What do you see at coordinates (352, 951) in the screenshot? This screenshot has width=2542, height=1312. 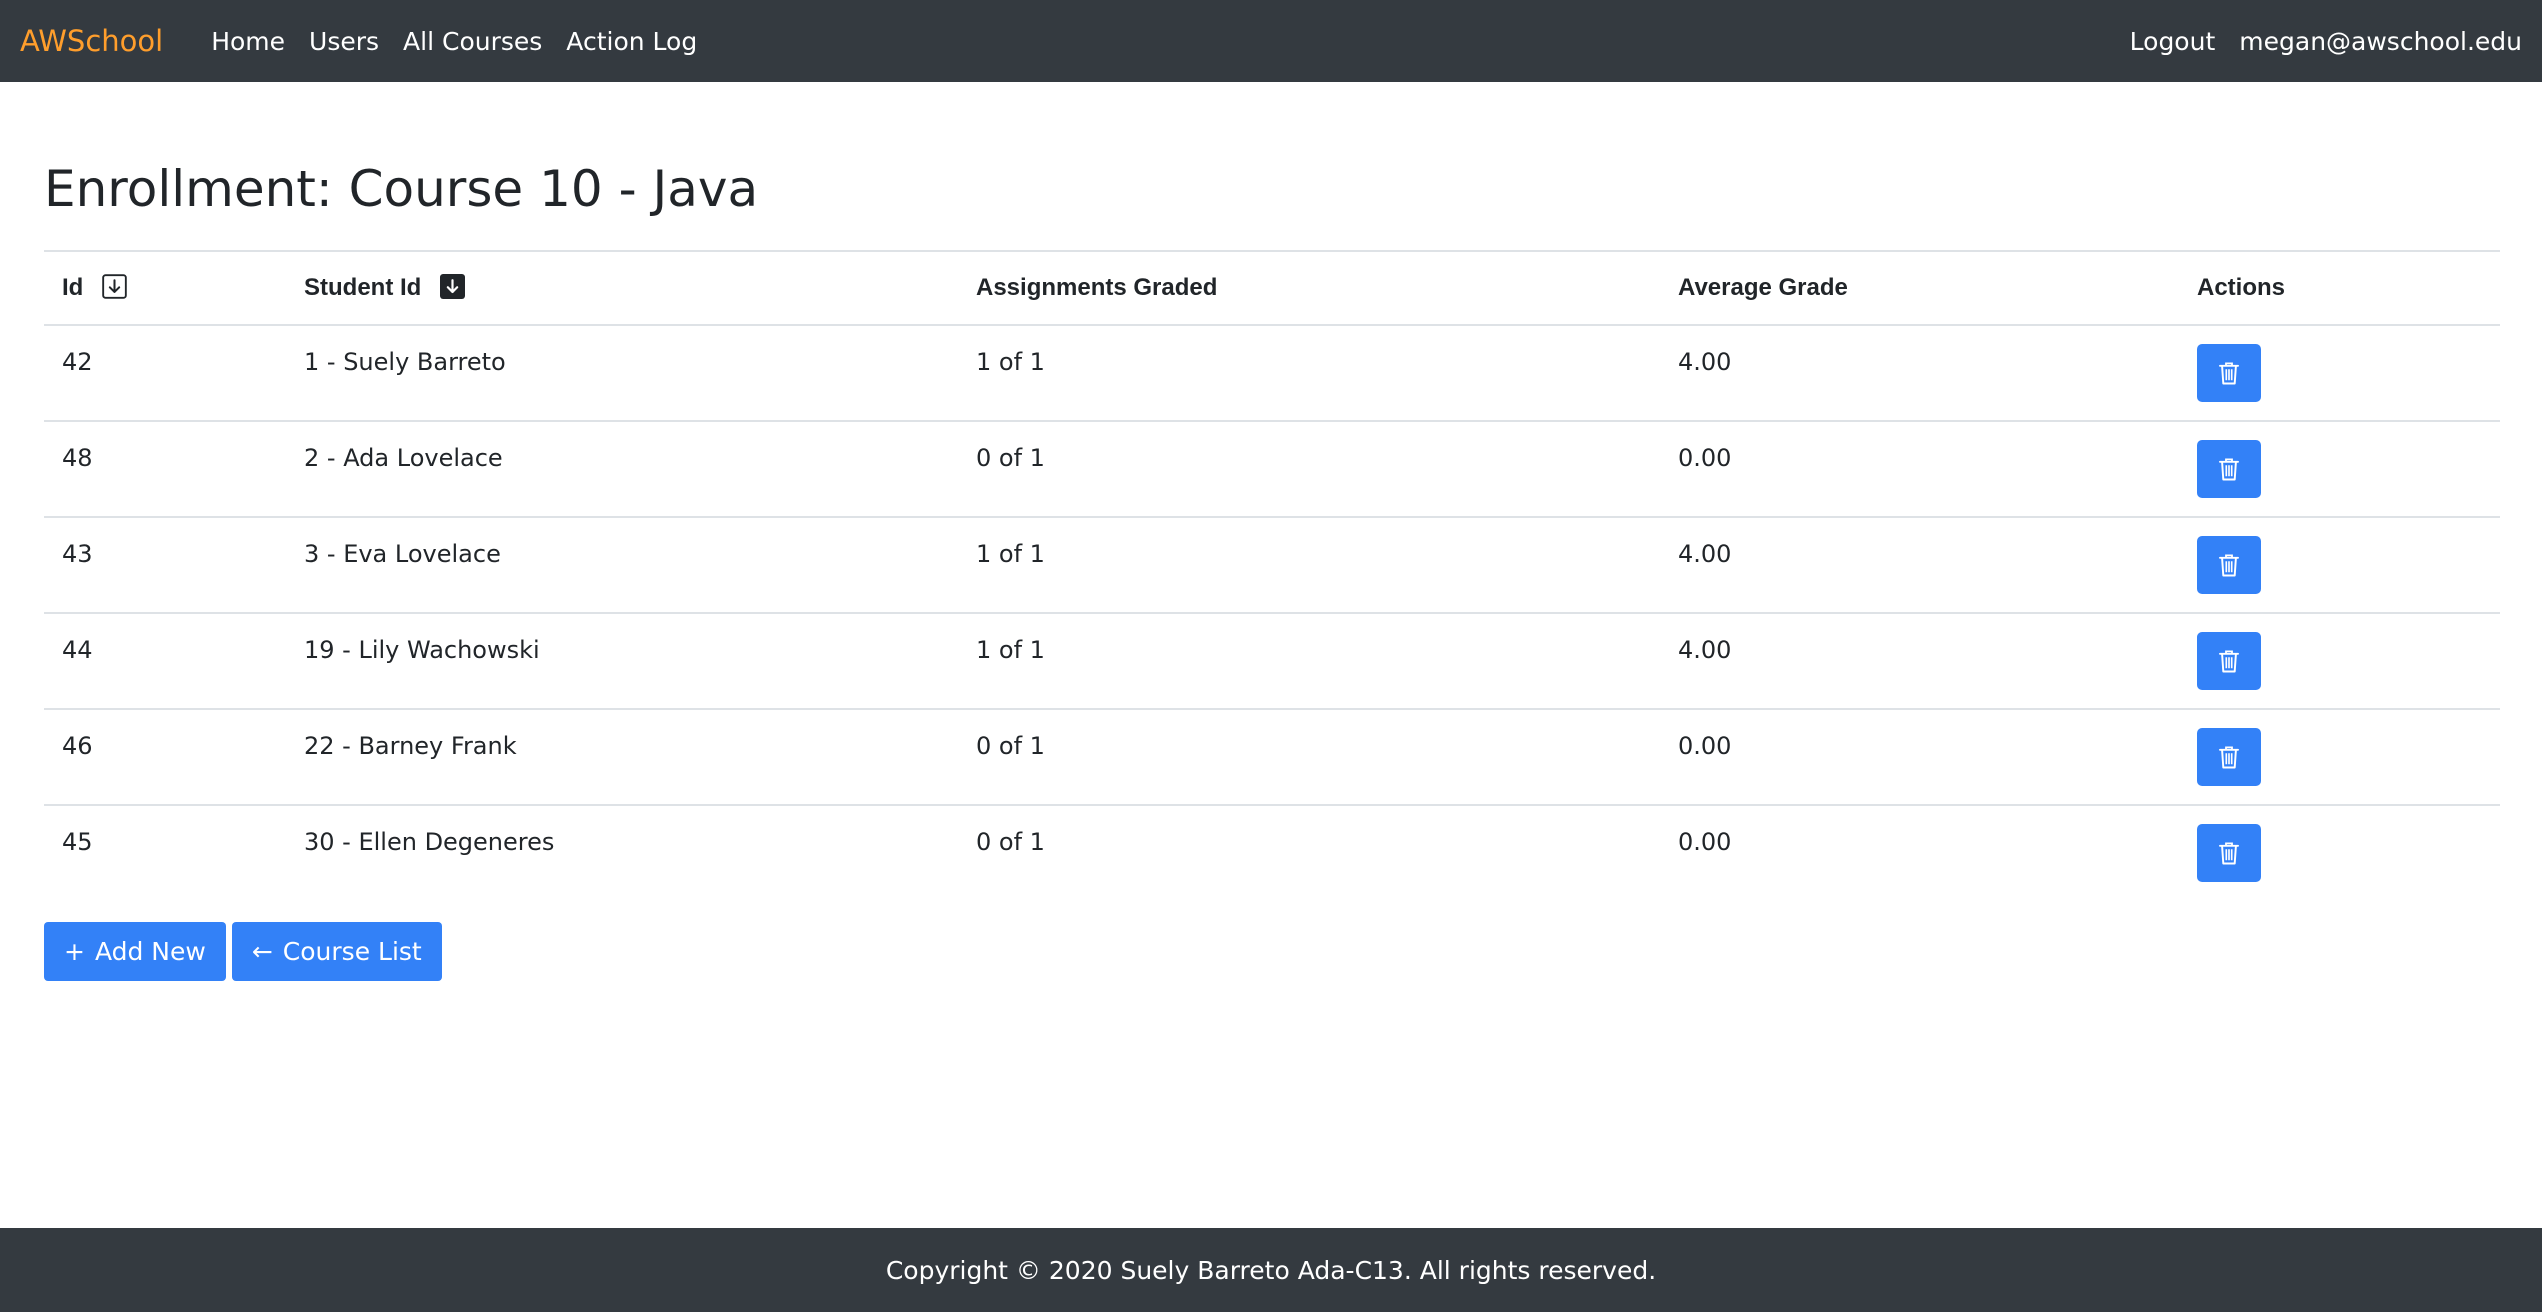 I see `course-list-label: Course List` at bounding box center [352, 951].